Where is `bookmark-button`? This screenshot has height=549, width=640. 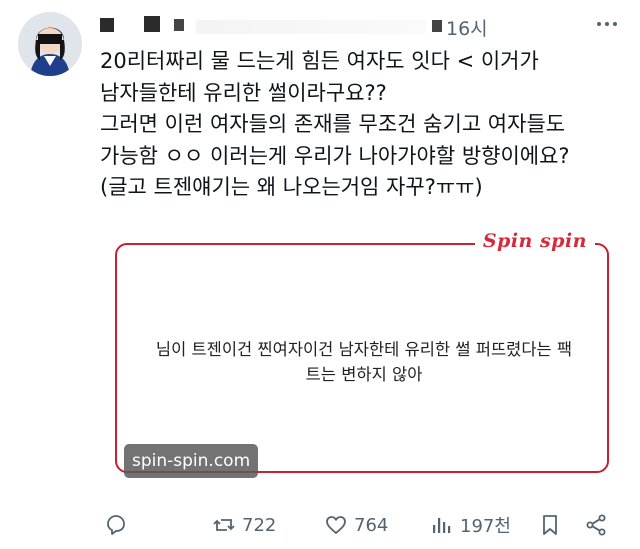 bookmark-button is located at coordinates (550, 525).